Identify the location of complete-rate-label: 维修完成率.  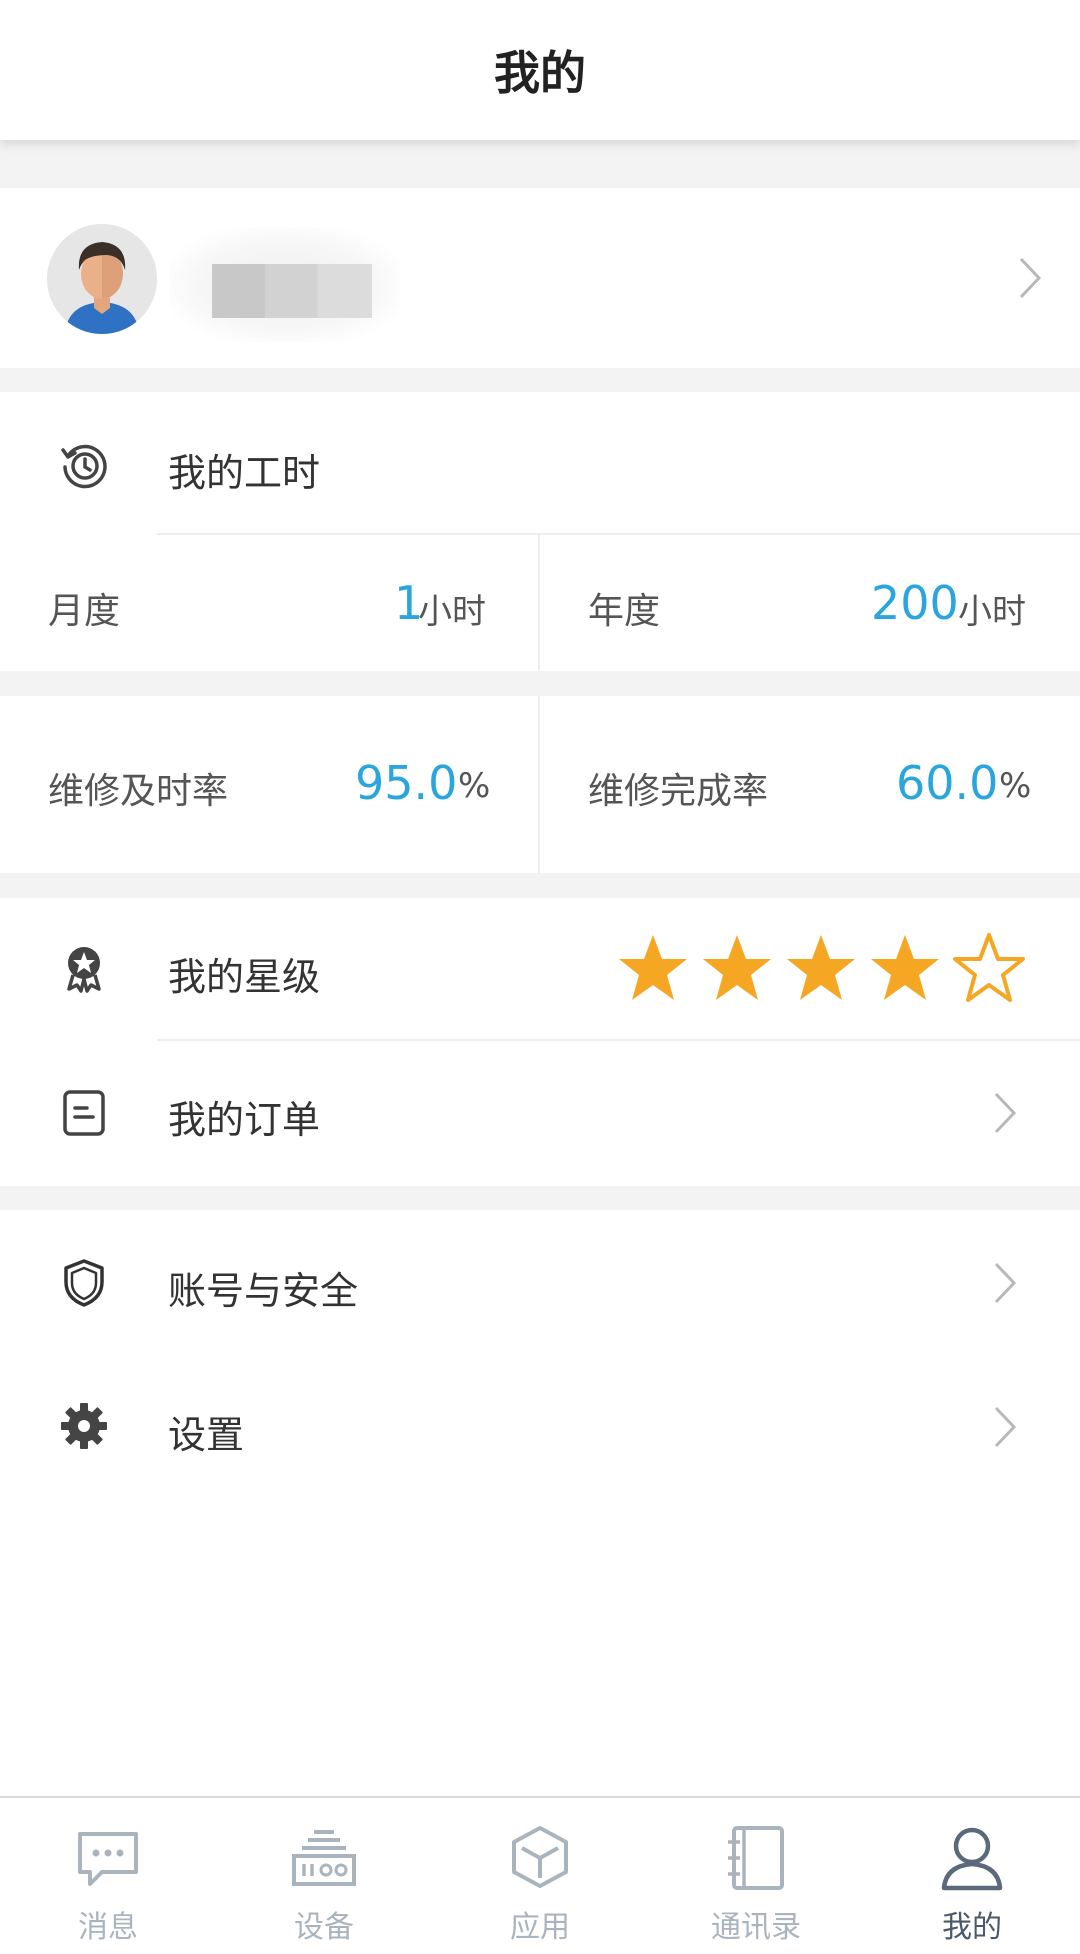
(678, 791).